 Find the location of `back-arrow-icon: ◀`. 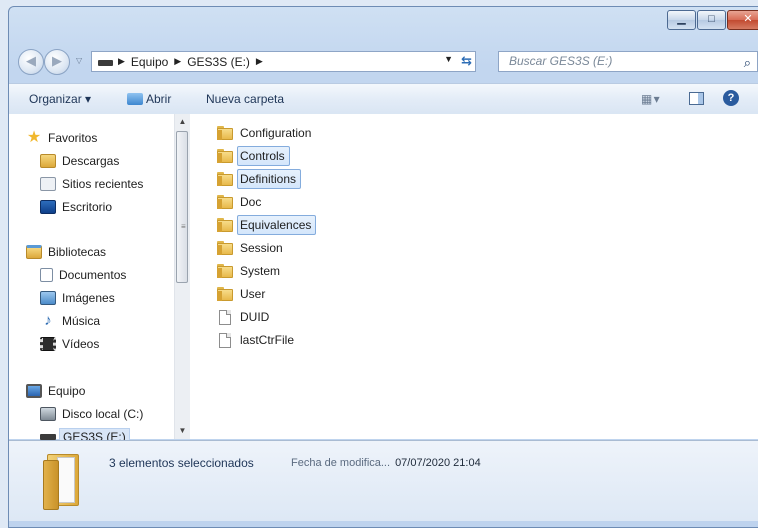

back-arrow-icon: ◀ is located at coordinates (31, 60).